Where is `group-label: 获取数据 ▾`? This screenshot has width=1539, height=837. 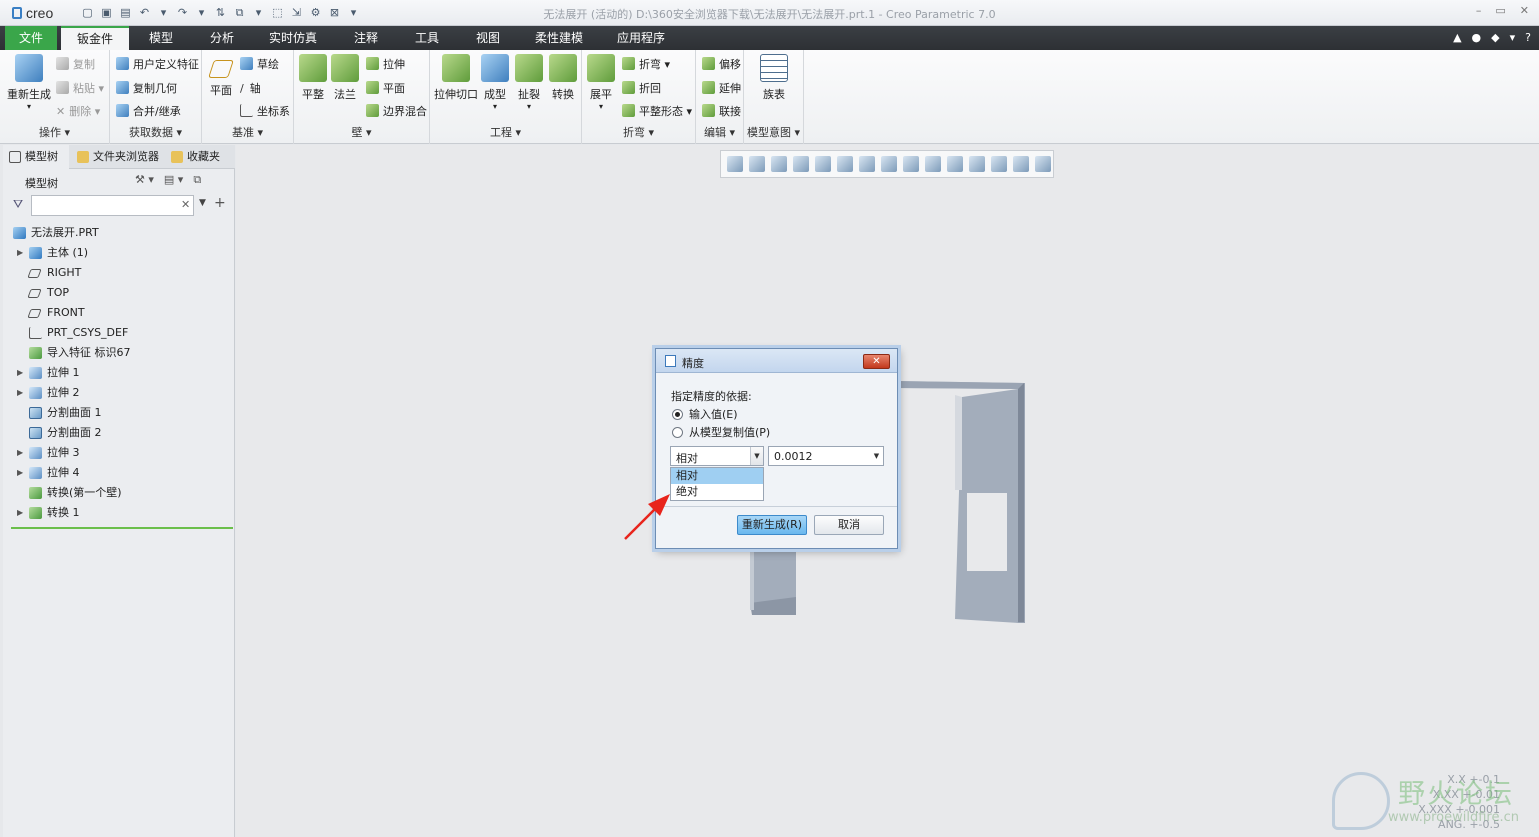
group-label: 获取数据 ▾ is located at coordinates (155, 132).